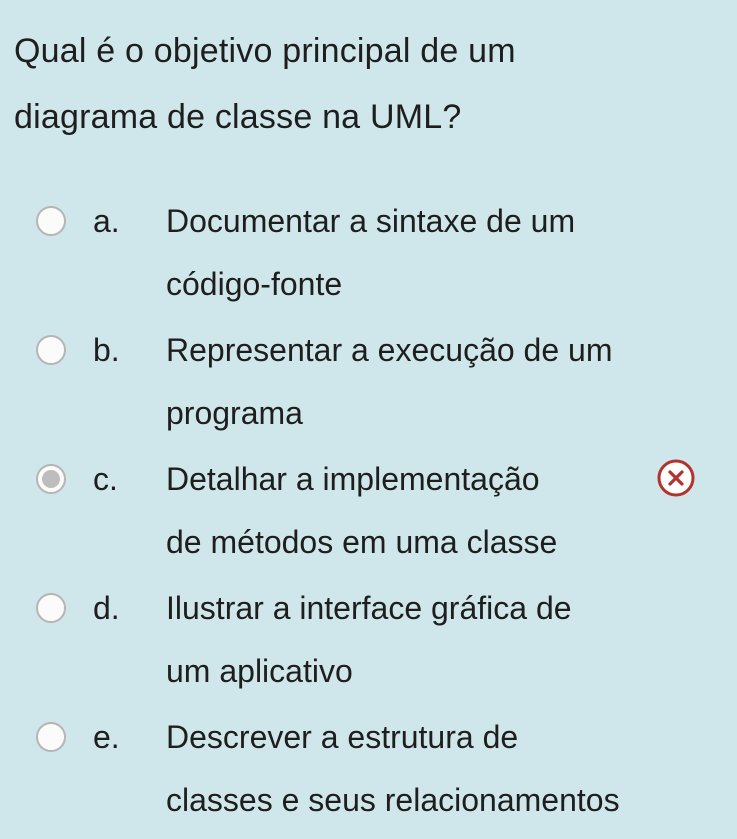 This screenshot has height=839, width=737. I want to click on radio-button-e, so click(51, 737).